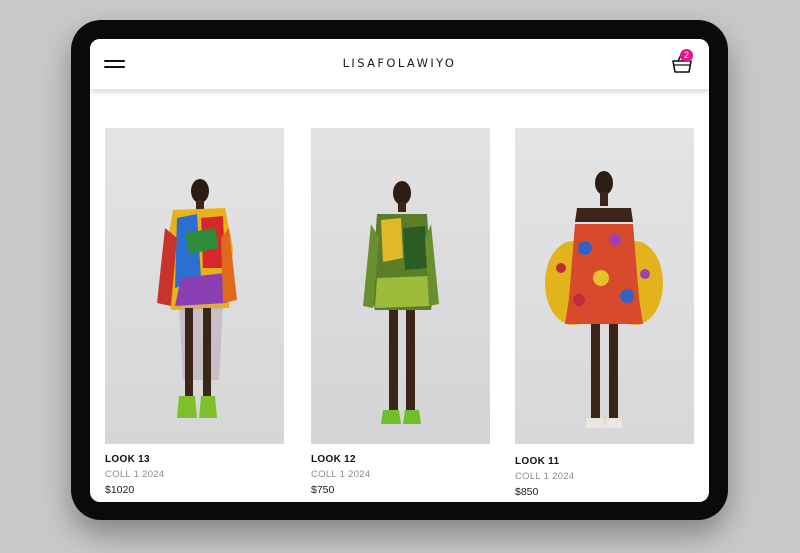 The image size is (800, 553). I want to click on top-header: LISAFOLAWIYO 2, so click(399, 64).